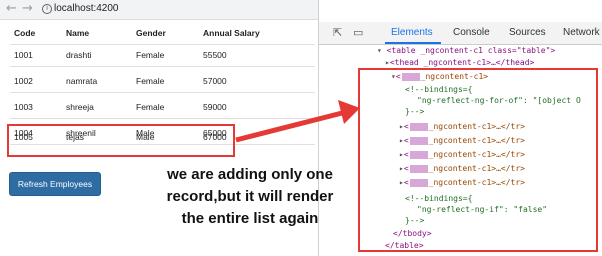 Image resolution: width=602 pixels, height=256 pixels. I want to click on tab-elements: Elements, so click(412, 32).